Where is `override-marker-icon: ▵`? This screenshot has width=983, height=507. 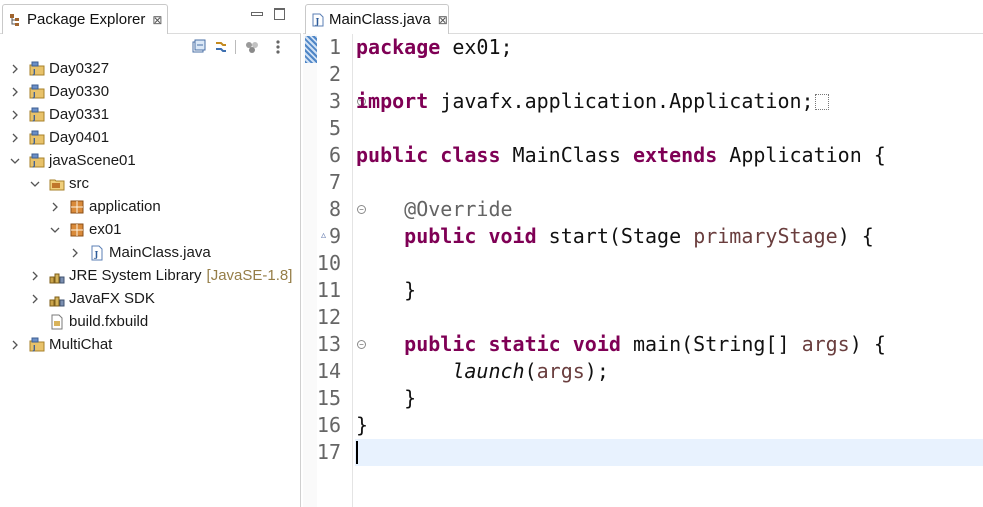 override-marker-icon: ▵ is located at coordinates (323, 235).